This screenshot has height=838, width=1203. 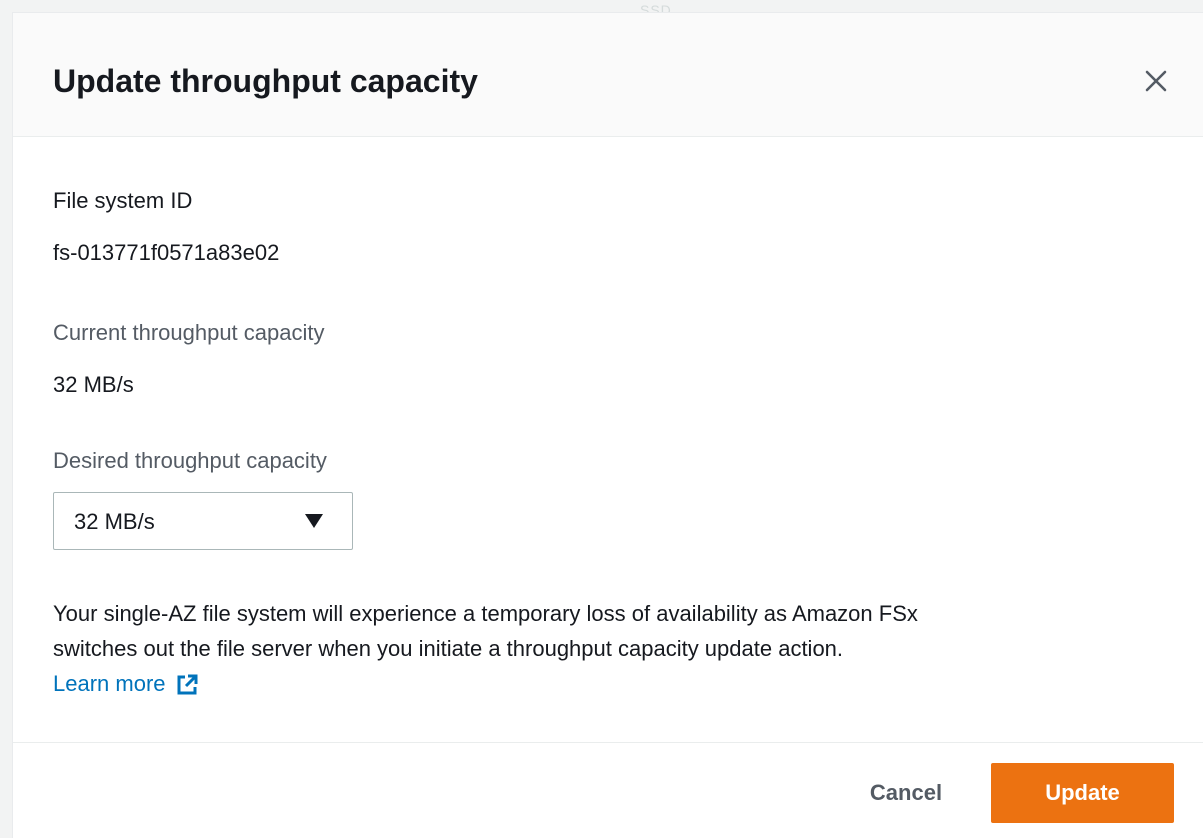 I want to click on modal-header: Update throughput capacity, so click(x=608, y=75).